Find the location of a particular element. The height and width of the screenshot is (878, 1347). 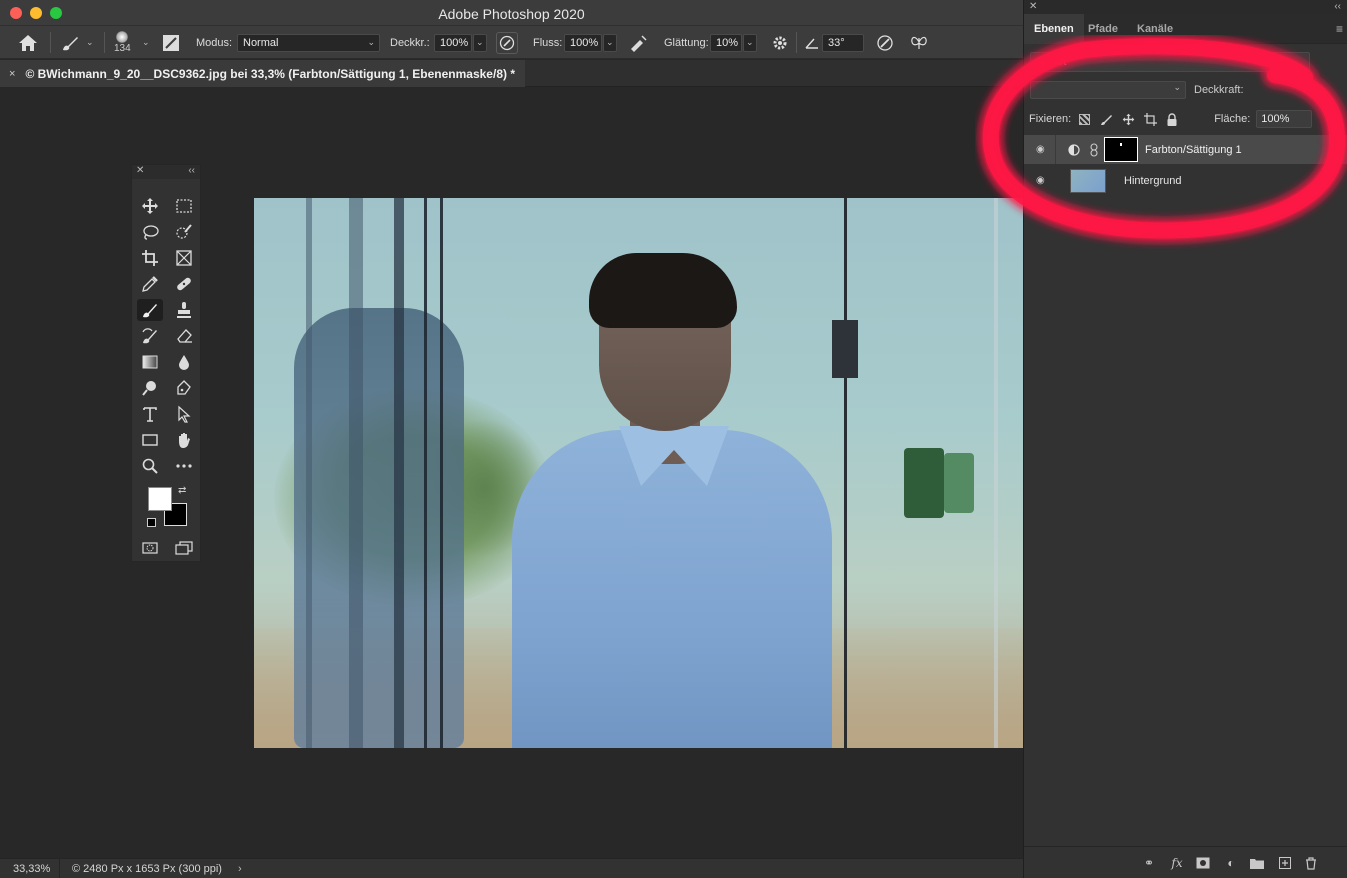

eyedropper-icon is located at coordinates (150, 284).